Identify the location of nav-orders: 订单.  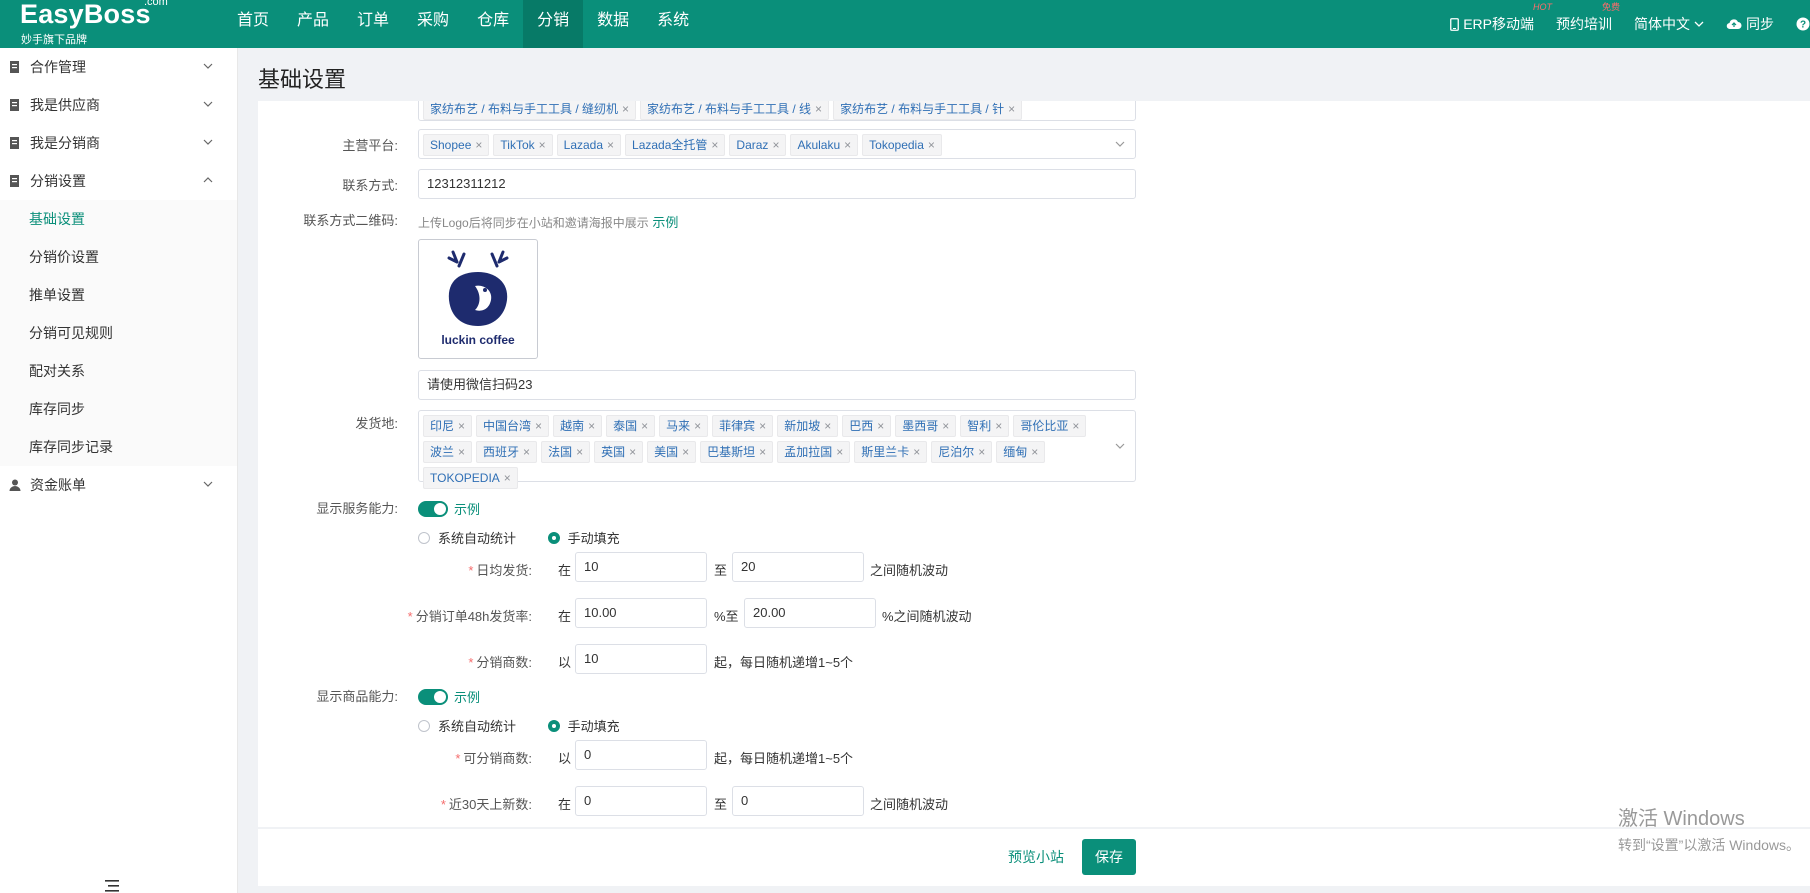
(373, 24).